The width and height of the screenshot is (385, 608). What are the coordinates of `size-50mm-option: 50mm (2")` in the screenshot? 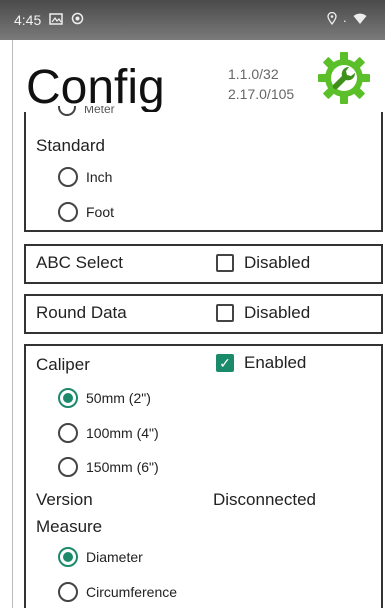 It's located at (104, 398).